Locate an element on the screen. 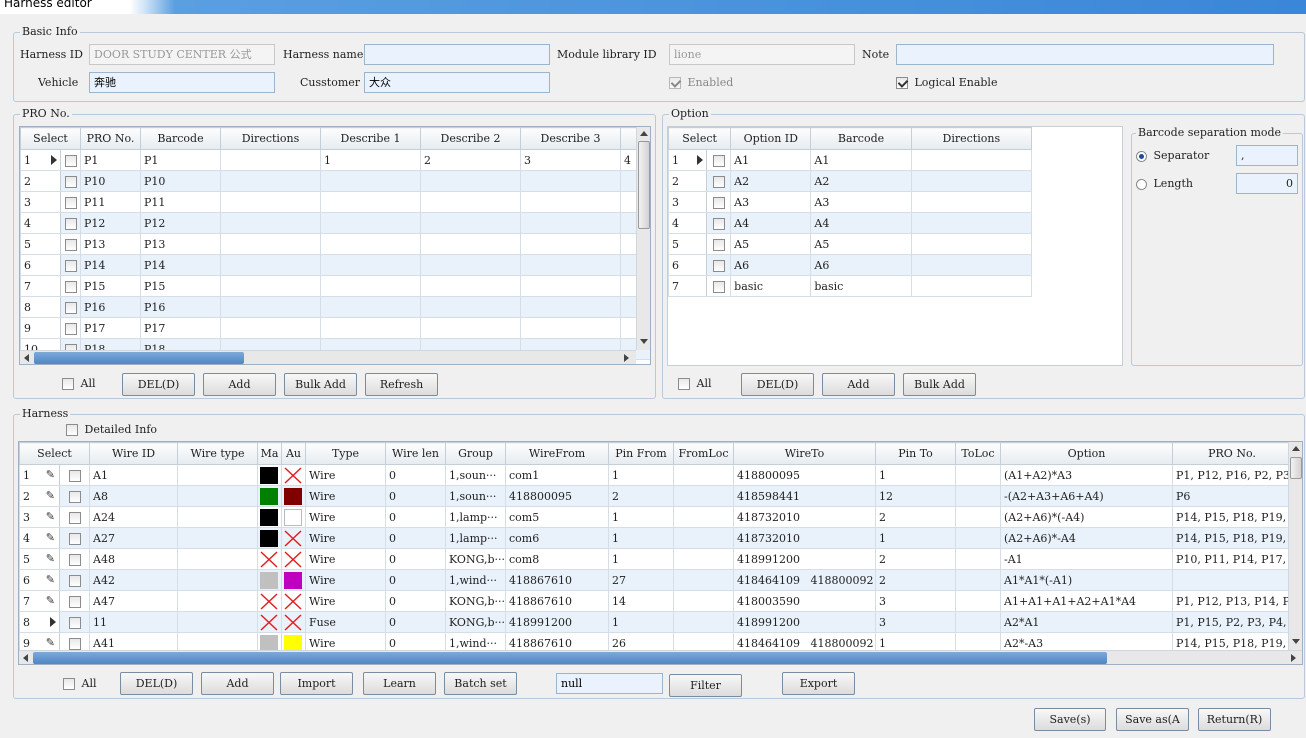 The height and width of the screenshot is (738, 1306). harness-export-button: Export is located at coordinates (818, 683).